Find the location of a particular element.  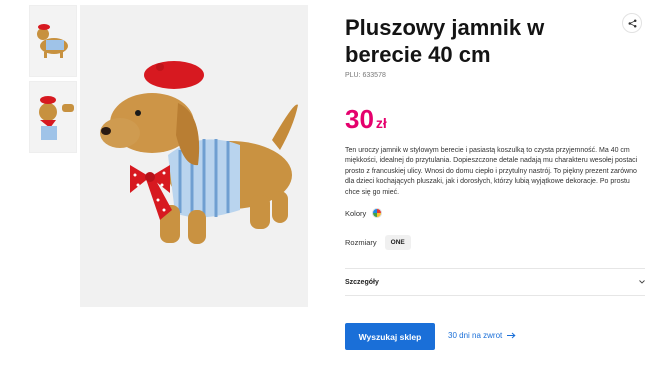

returns-link: 30 dni na zwrot is located at coordinates (482, 335).